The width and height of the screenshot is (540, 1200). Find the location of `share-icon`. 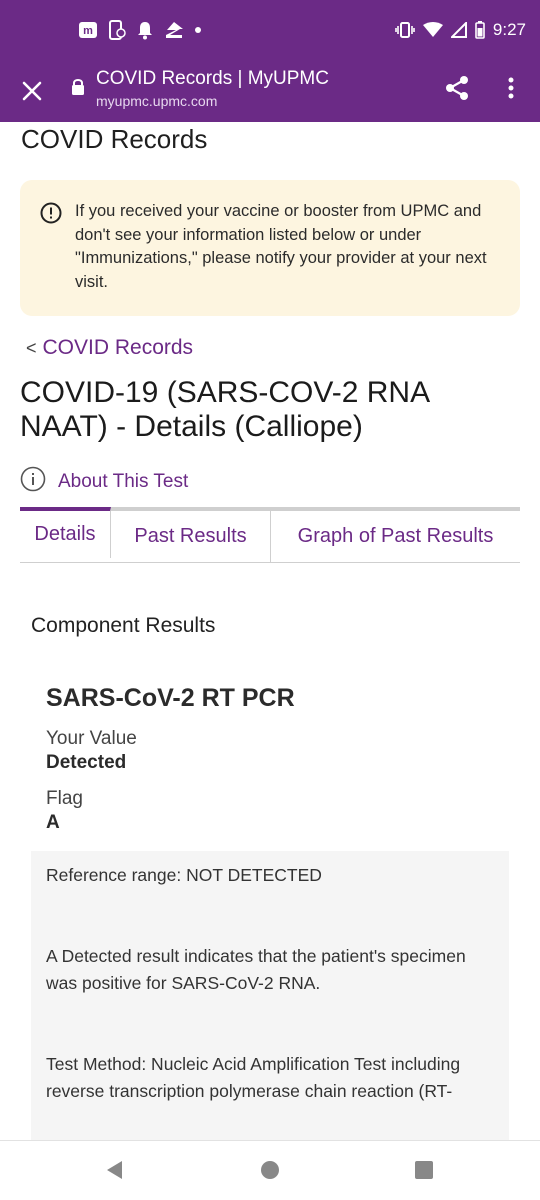

share-icon is located at coordinates (457, 90).